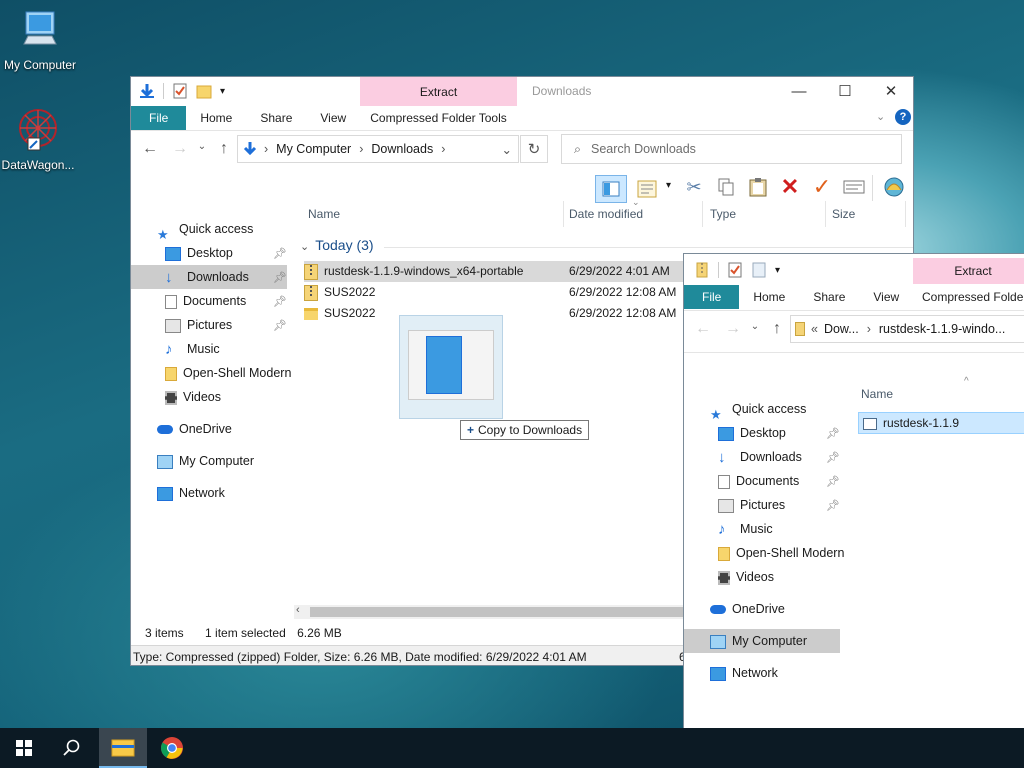  What do you see at coordinates (507, 149) in the screenshot?
I see `address-dropdown-icon: ⌄` at bounding box center [507, 149].